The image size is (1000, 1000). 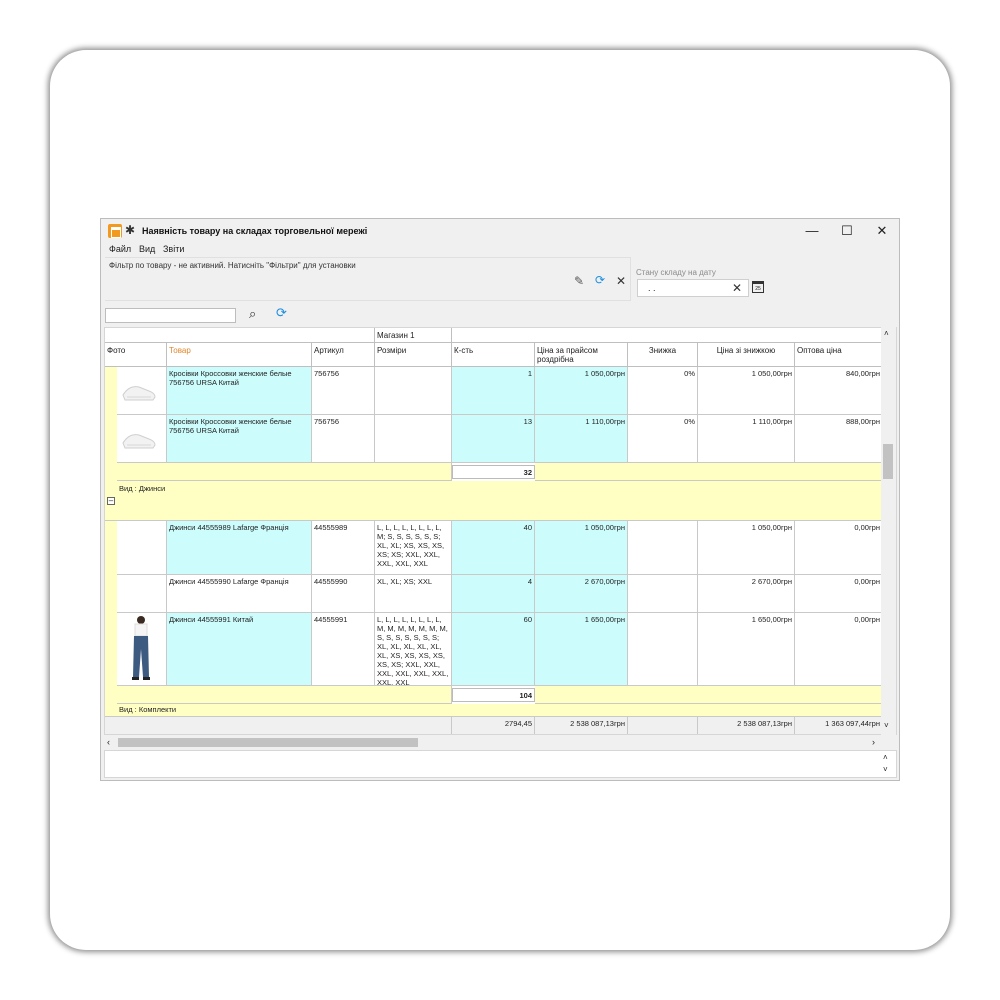 I want to click on vertical-scrollbar: ˄ ˅, so click(x=888, y=531).